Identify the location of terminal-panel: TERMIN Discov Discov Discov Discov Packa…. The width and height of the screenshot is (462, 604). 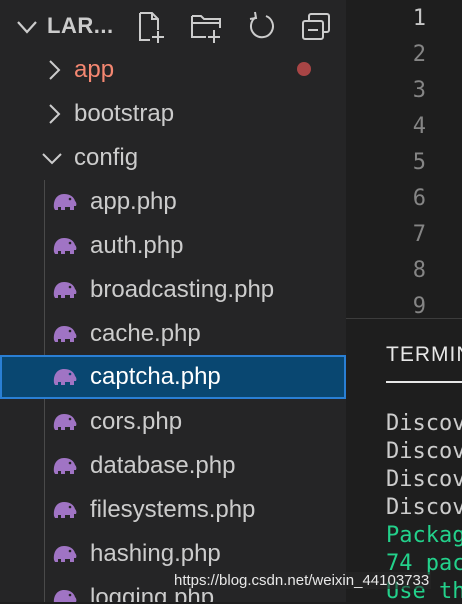
(404, 461).